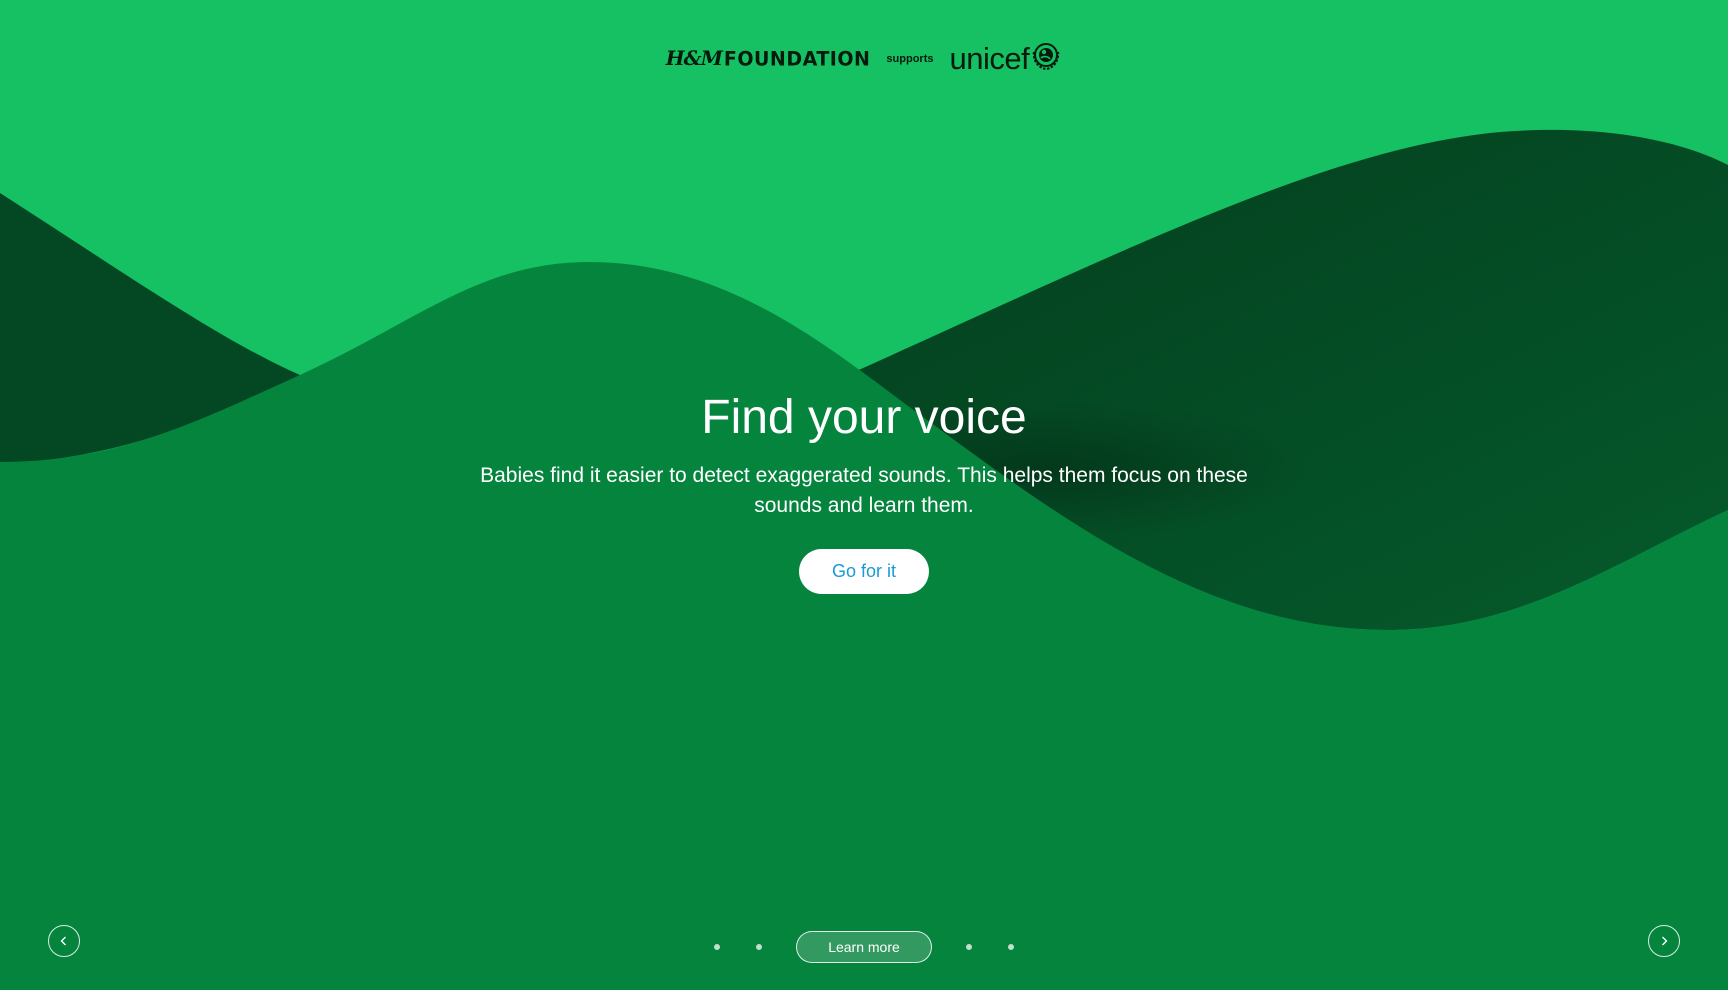 The width and height of the screenshot is (1728, 990). I want to click on unicef-logo: unicef, so click(1005, 58).